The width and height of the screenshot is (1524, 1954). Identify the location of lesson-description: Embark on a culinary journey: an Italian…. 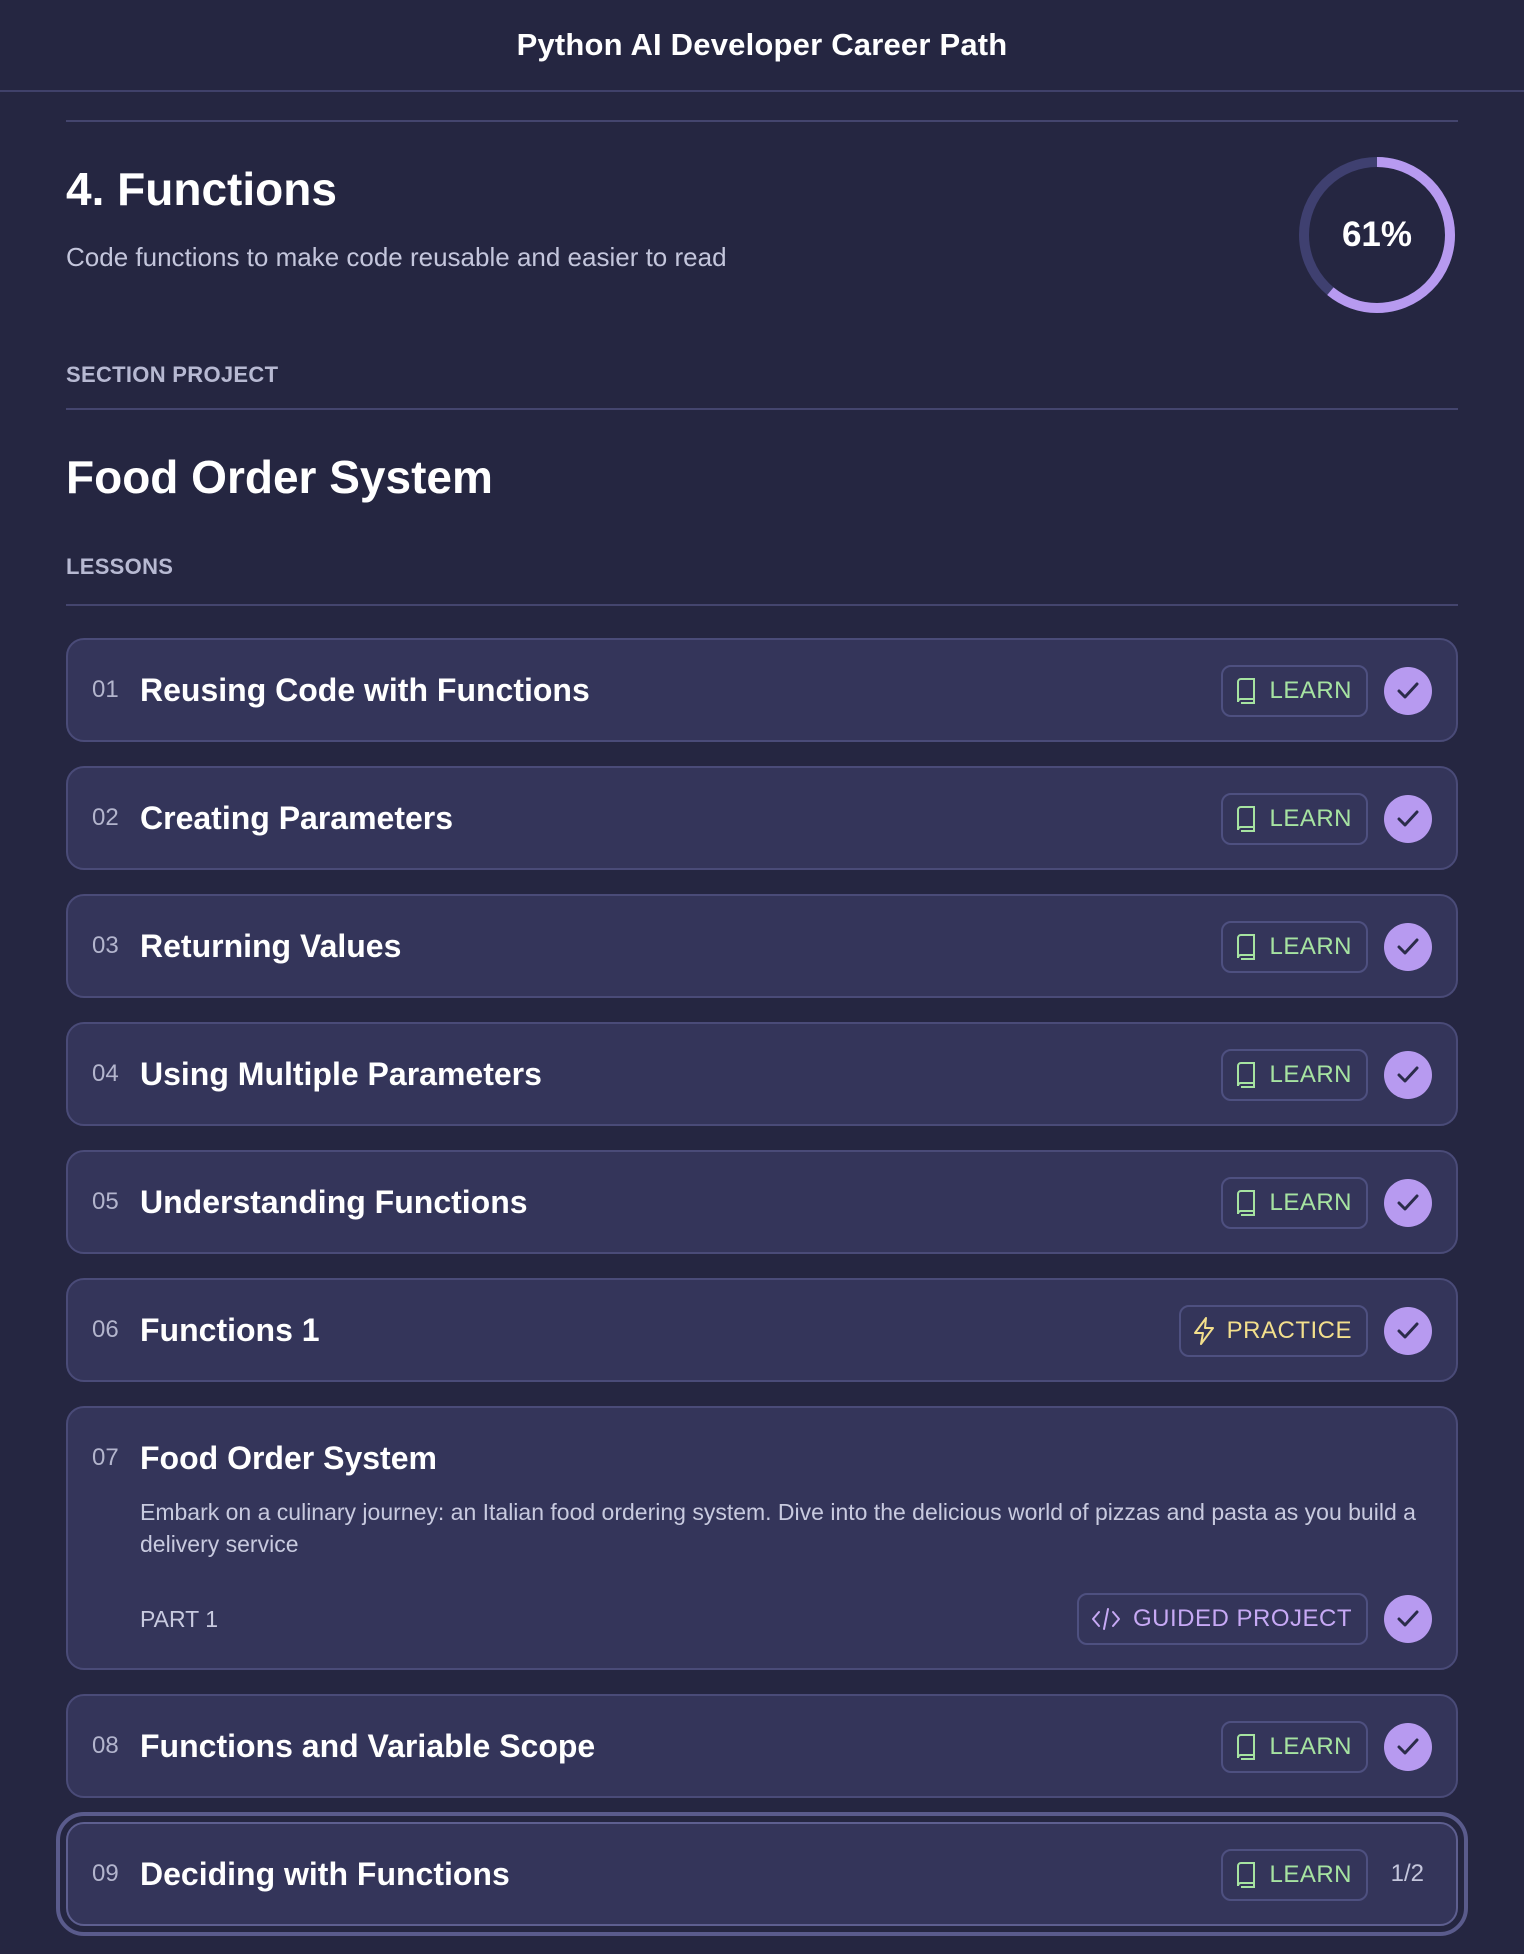
(778, 1528).